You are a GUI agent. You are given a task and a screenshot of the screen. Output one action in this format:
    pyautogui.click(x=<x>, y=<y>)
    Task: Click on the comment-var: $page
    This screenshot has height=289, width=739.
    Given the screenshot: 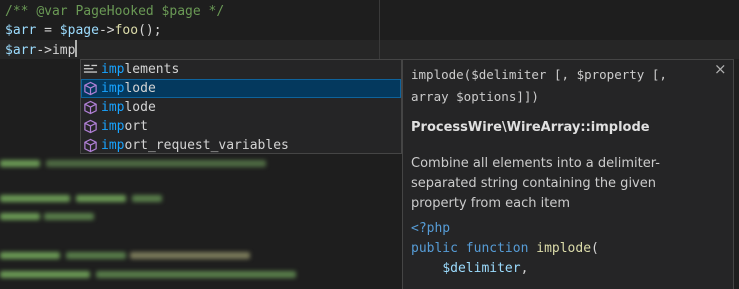 What is the action you would take?
    pyautogui.click(x=177, y=11)
    